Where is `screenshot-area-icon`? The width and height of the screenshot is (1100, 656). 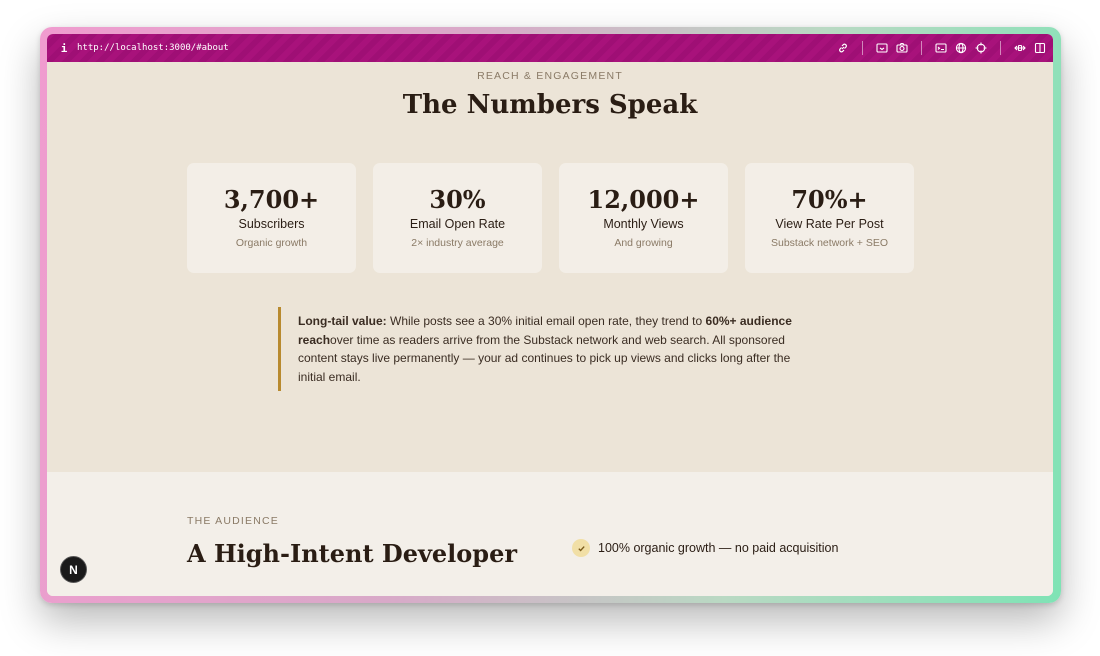 screenshot-area-icon is located at coordinates (882, 48).